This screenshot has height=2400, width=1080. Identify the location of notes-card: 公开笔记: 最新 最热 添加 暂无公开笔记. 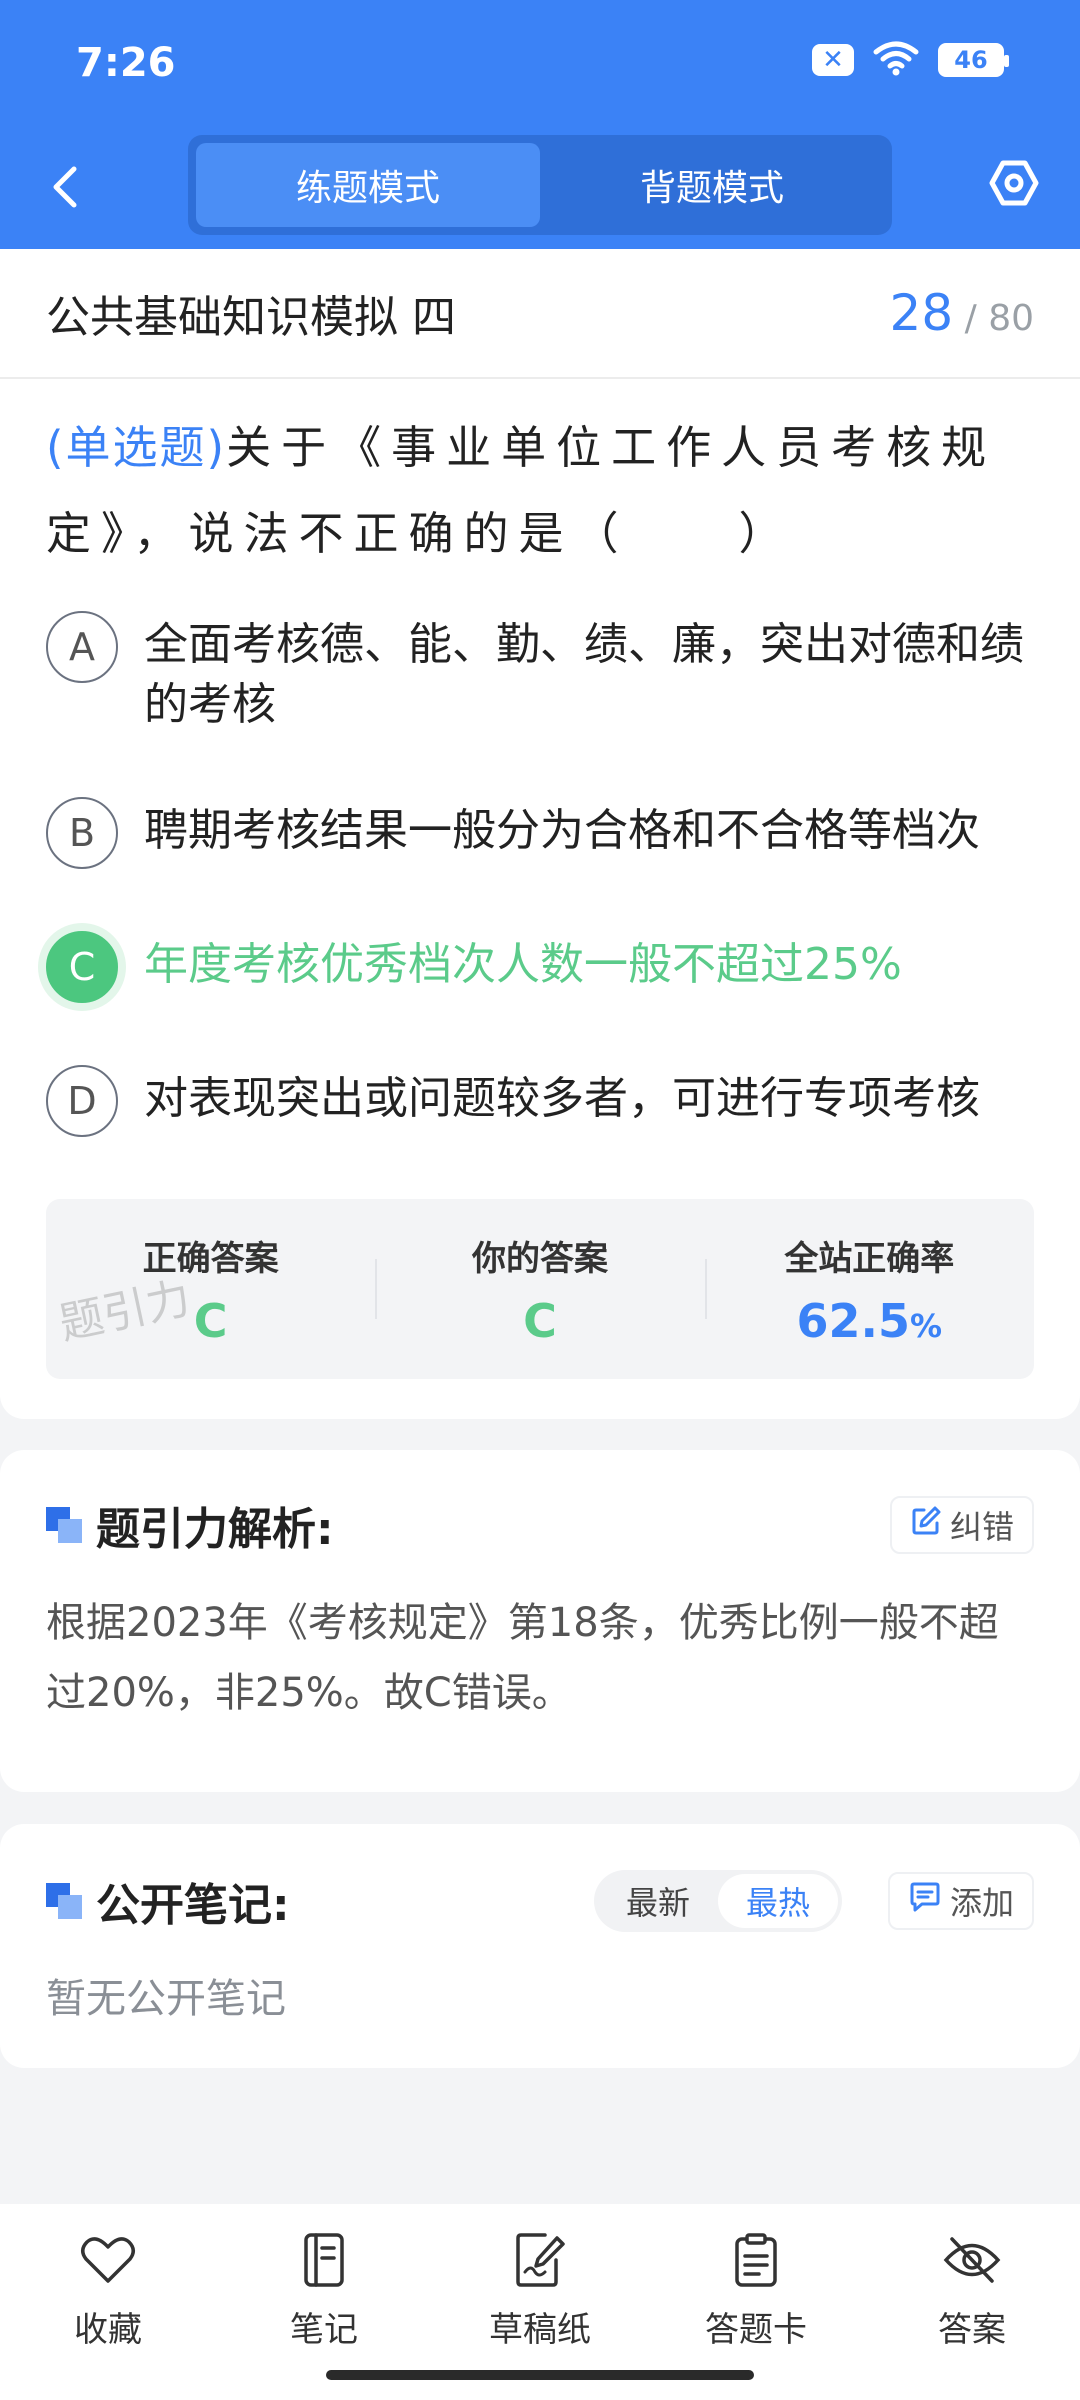
(540, 1946).